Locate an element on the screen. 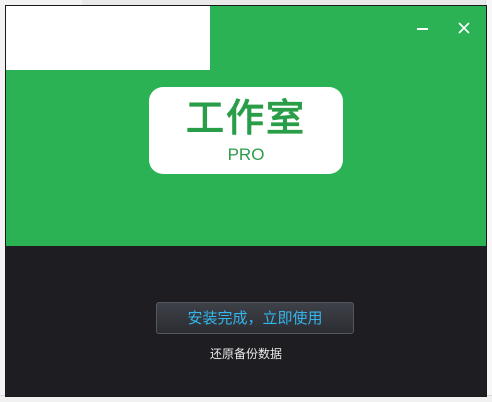  minimize-button is located at coordinates (422, 28).